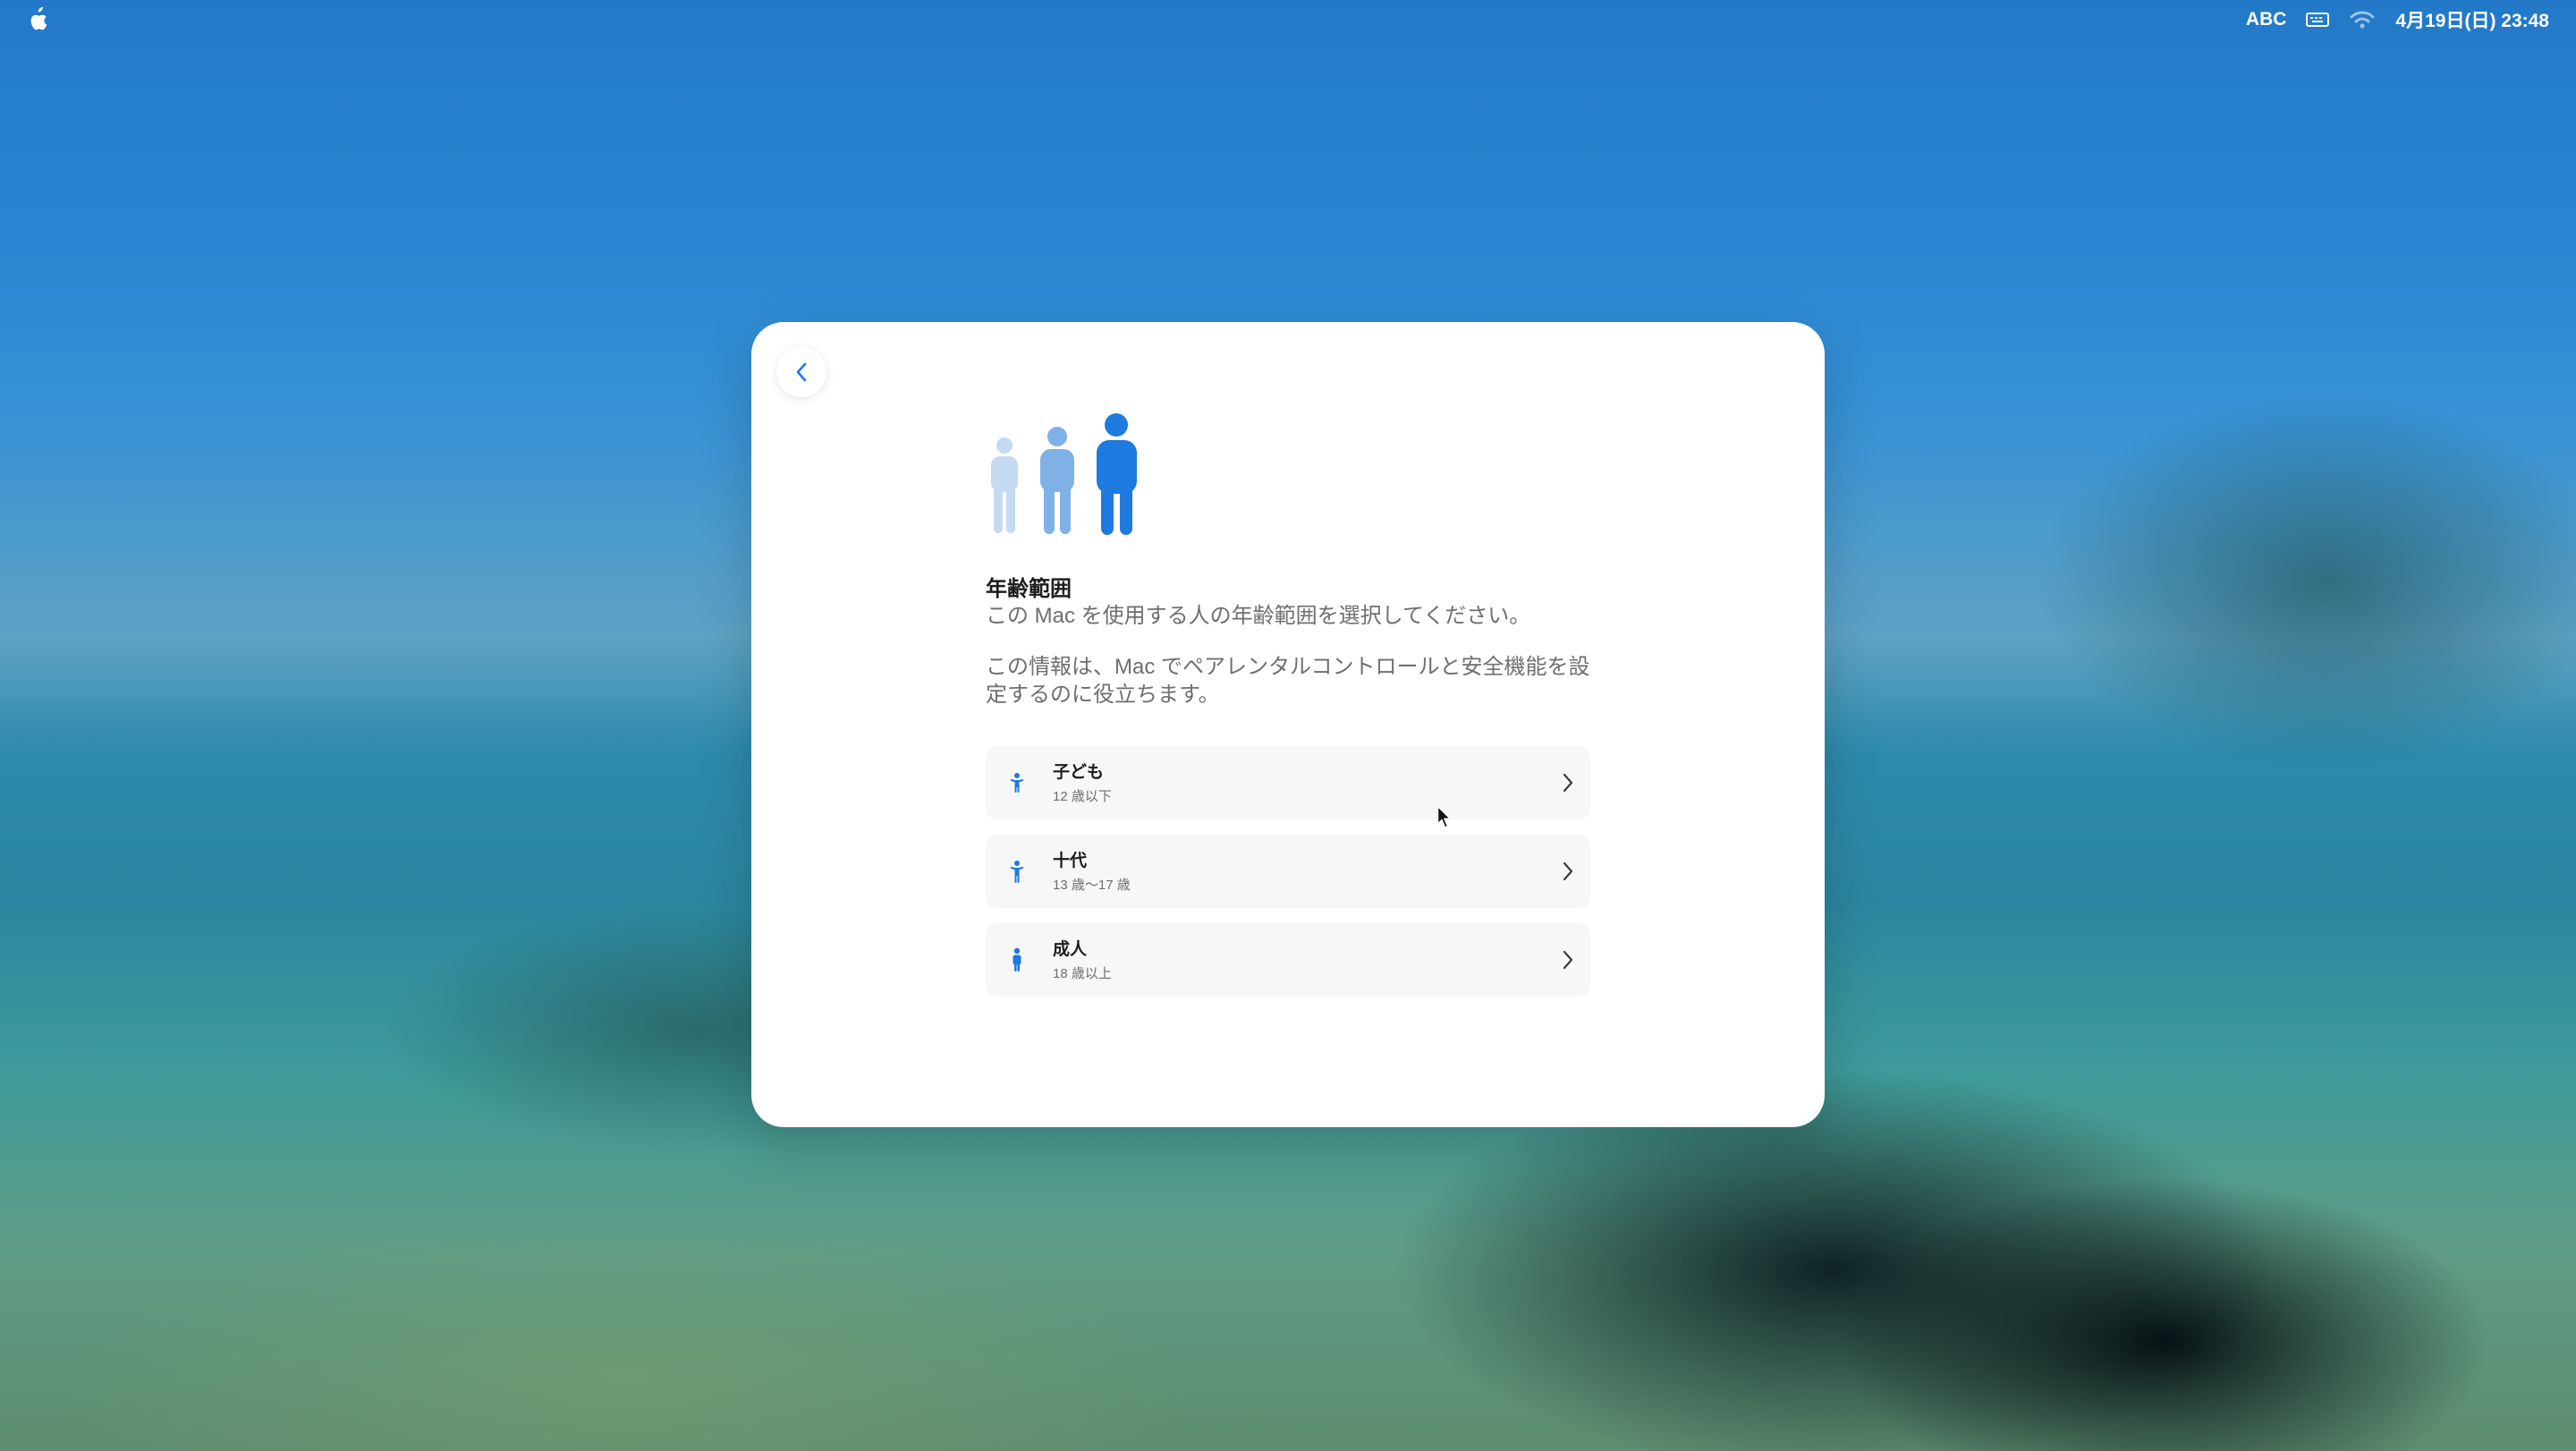 The height and width of the screenshot is (1451, 2576). What do you see at coordinates (2362, 20) in the screenshot?
I see `wifi-icon` at bounding box center [2362, 20].